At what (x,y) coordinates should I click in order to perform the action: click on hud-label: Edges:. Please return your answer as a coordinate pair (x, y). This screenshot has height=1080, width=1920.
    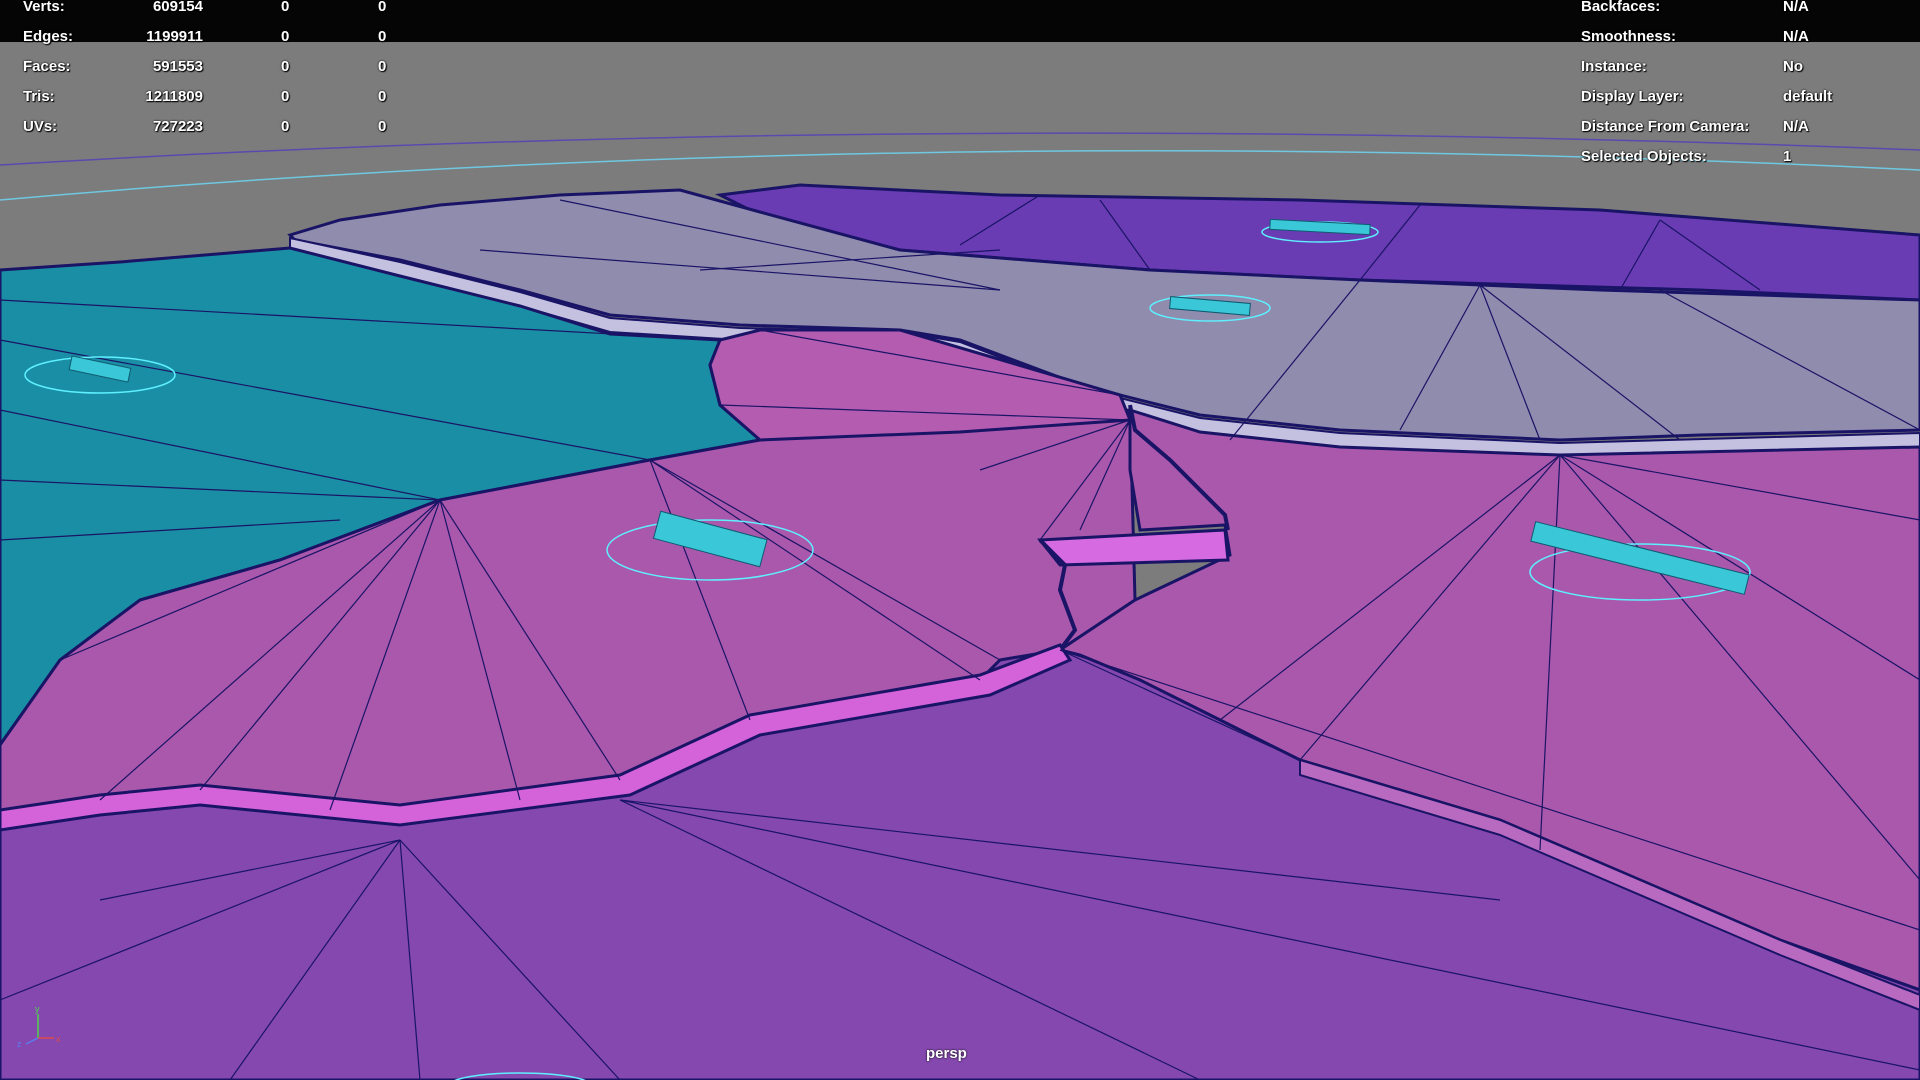
    Looking at the image, I should click on (48, 36).